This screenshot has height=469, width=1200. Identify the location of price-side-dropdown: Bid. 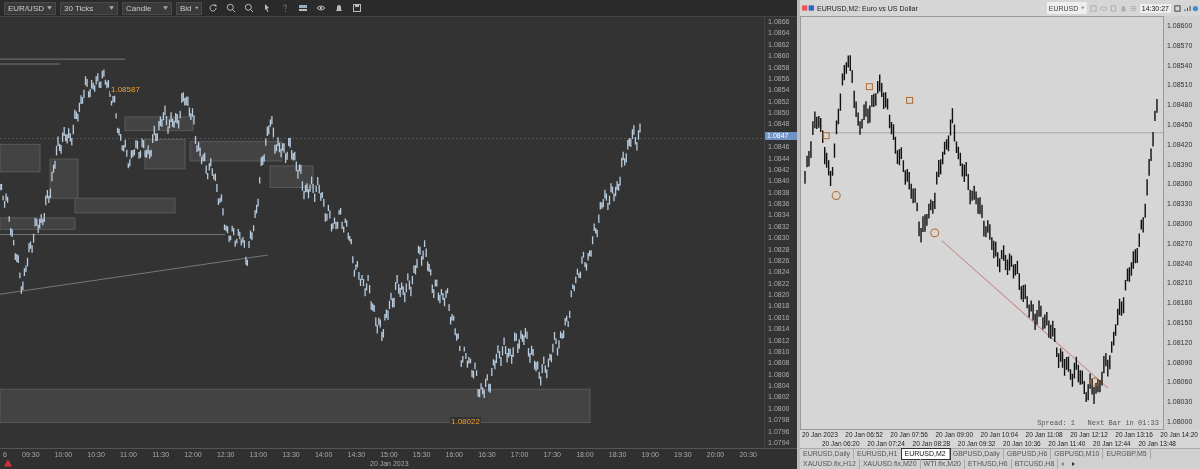
(189, 8).